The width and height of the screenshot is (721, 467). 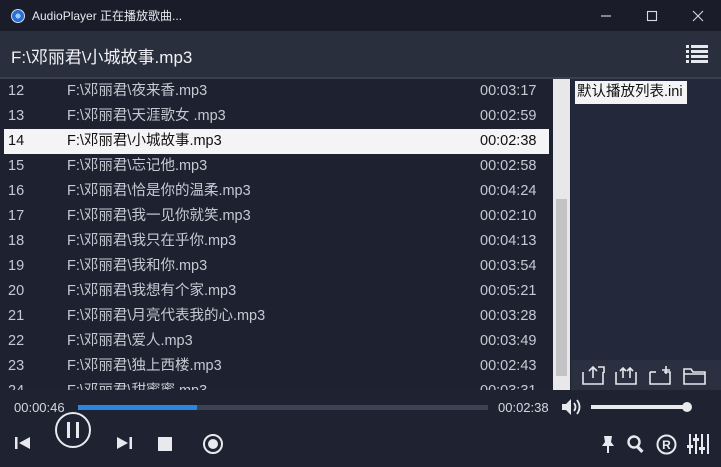 I want to click on row-name: F:\邓丽君\忘记他.mp3, so click(x=137, y=166).